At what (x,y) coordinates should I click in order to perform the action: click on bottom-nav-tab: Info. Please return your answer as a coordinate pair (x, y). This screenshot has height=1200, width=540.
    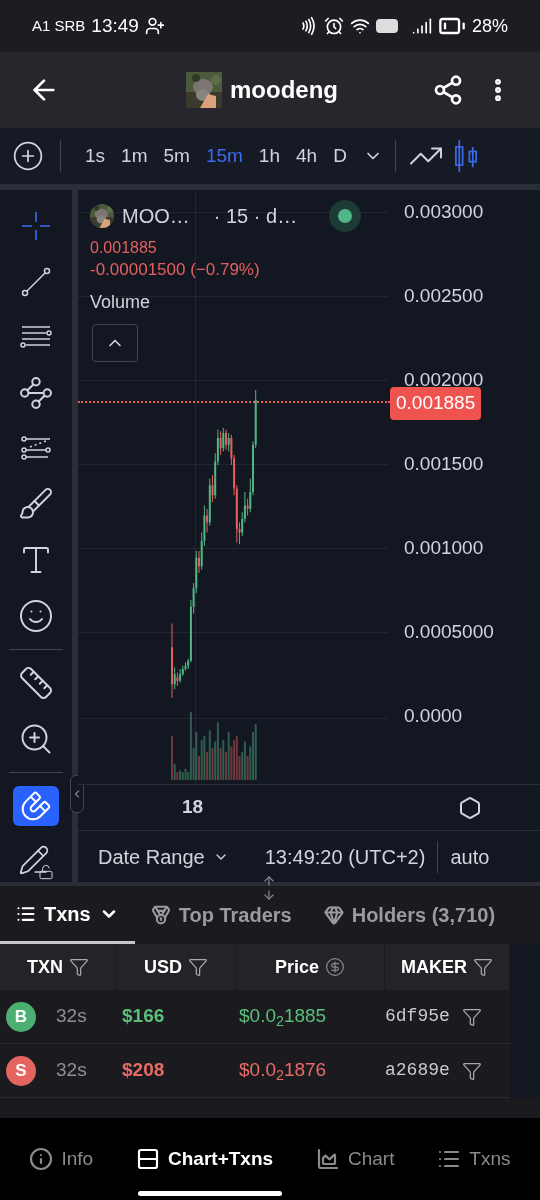
    Looking at the image, I should click on (61, 1159).